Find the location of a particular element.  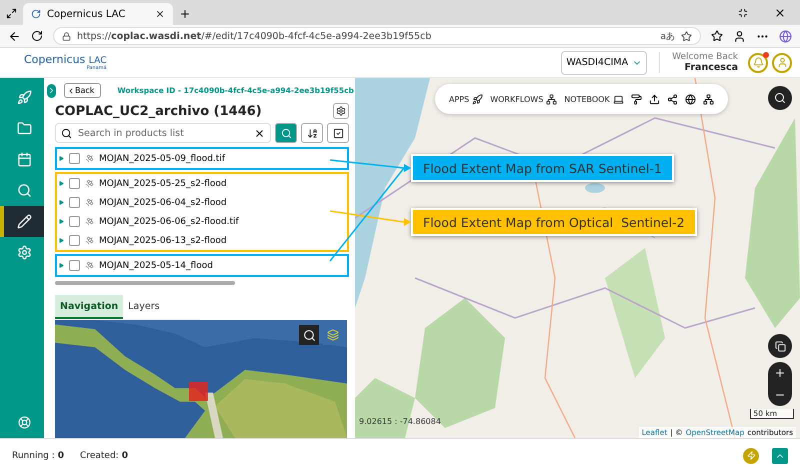

user-button is located at coordinates (782, 62).